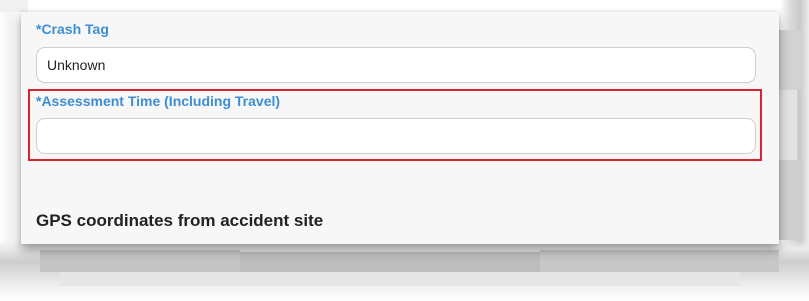 The height and width of the screenshot is (301, 809). I want to click on gps-section-heading: GPS coordinates from accident site, so click(180, 220).